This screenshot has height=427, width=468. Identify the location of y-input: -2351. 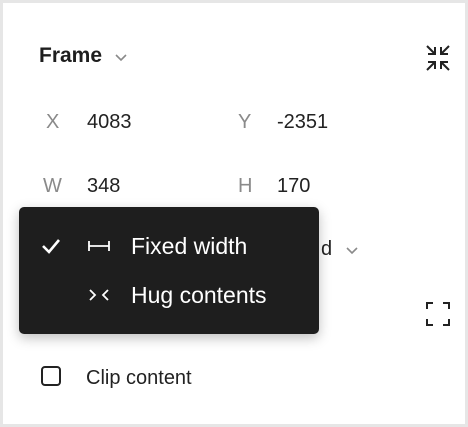
(302, 122).